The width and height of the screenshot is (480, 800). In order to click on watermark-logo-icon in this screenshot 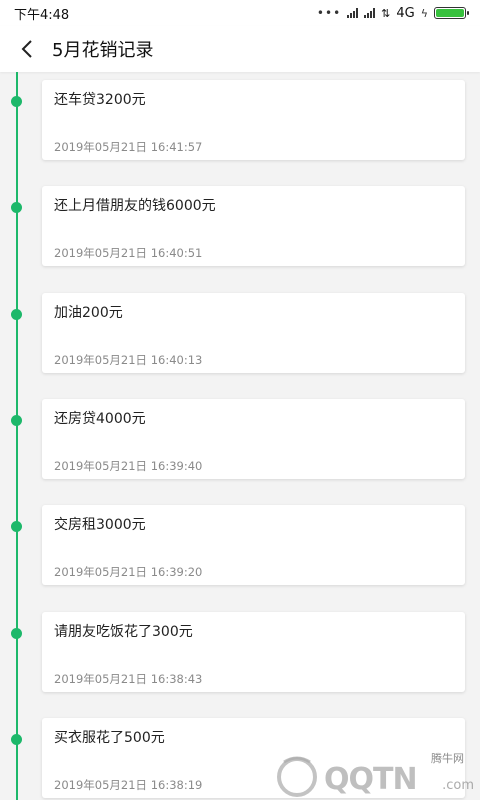, I will do `click(297, 776)`.